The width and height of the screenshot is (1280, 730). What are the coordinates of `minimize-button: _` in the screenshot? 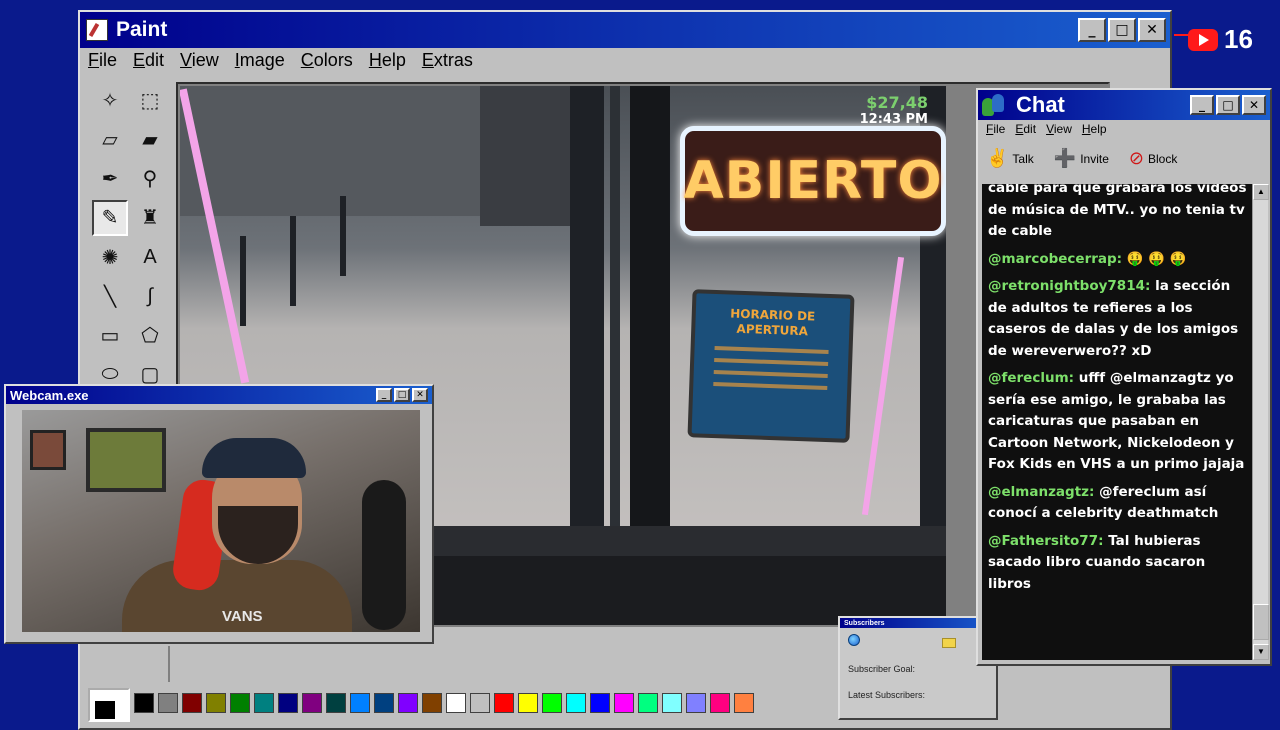 It's located at (1092, 30).